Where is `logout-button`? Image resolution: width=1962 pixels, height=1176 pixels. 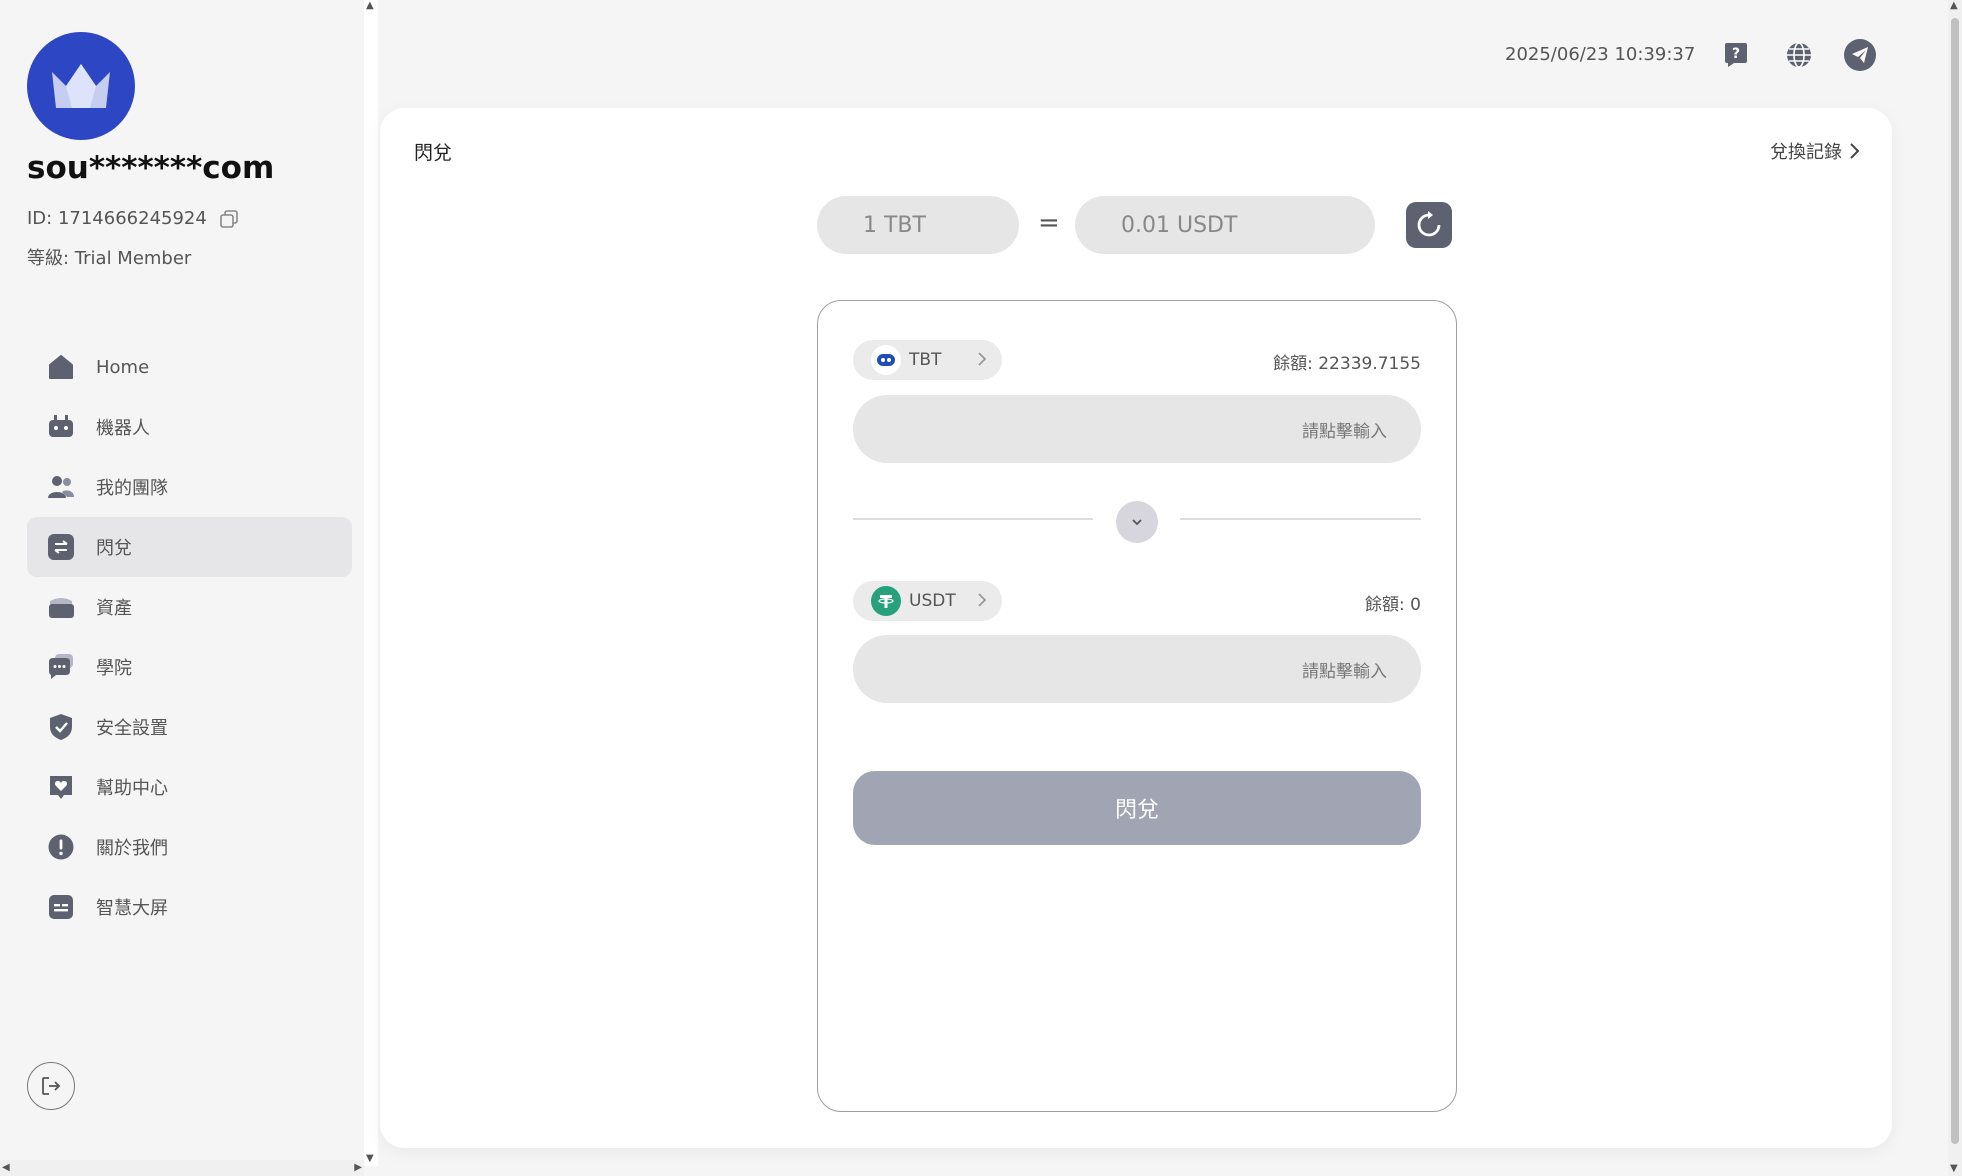
logout-button is located at coordinates (51, 1086).